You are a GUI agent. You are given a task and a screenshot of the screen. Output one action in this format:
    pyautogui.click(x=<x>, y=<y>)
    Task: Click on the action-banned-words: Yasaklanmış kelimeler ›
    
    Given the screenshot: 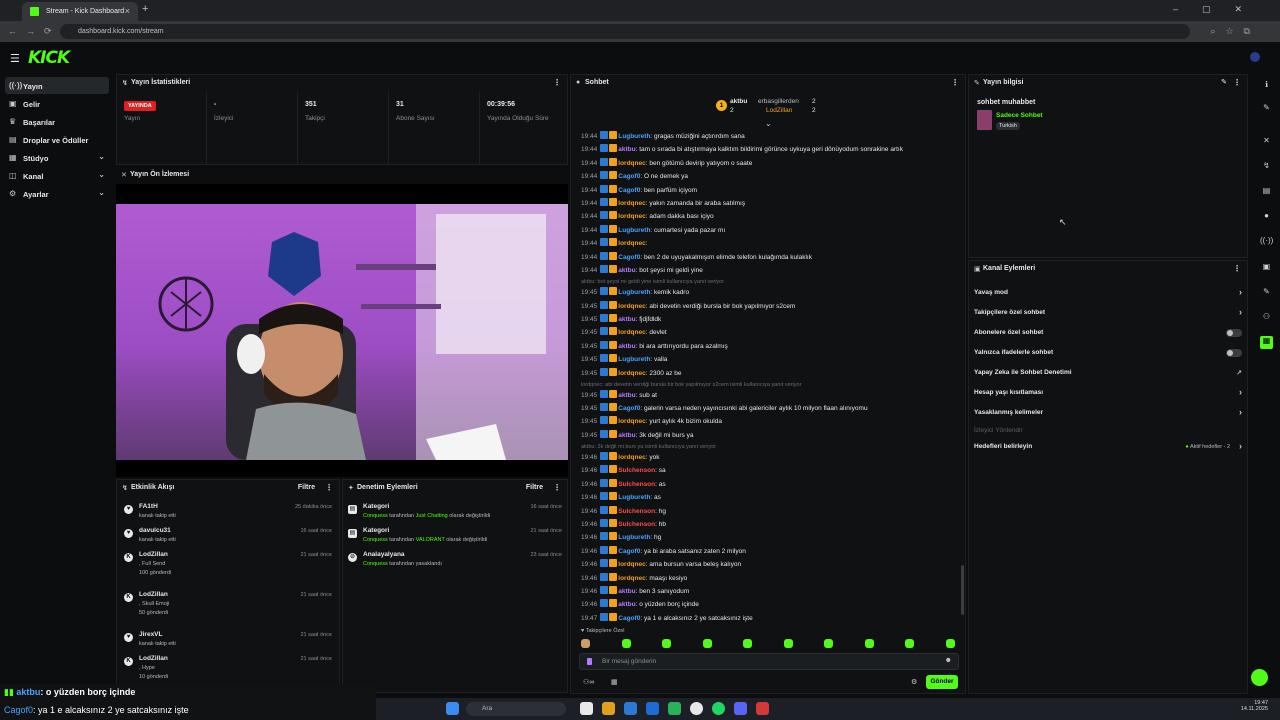 What is the action you would take?
    pyautogui.click(x=1108, y=413)
    